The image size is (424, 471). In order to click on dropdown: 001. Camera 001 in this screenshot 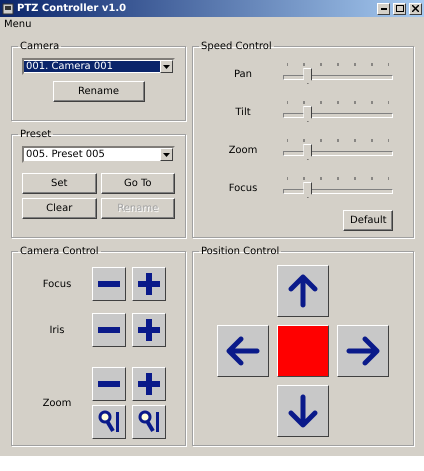, I will do `click(98, 66)`.